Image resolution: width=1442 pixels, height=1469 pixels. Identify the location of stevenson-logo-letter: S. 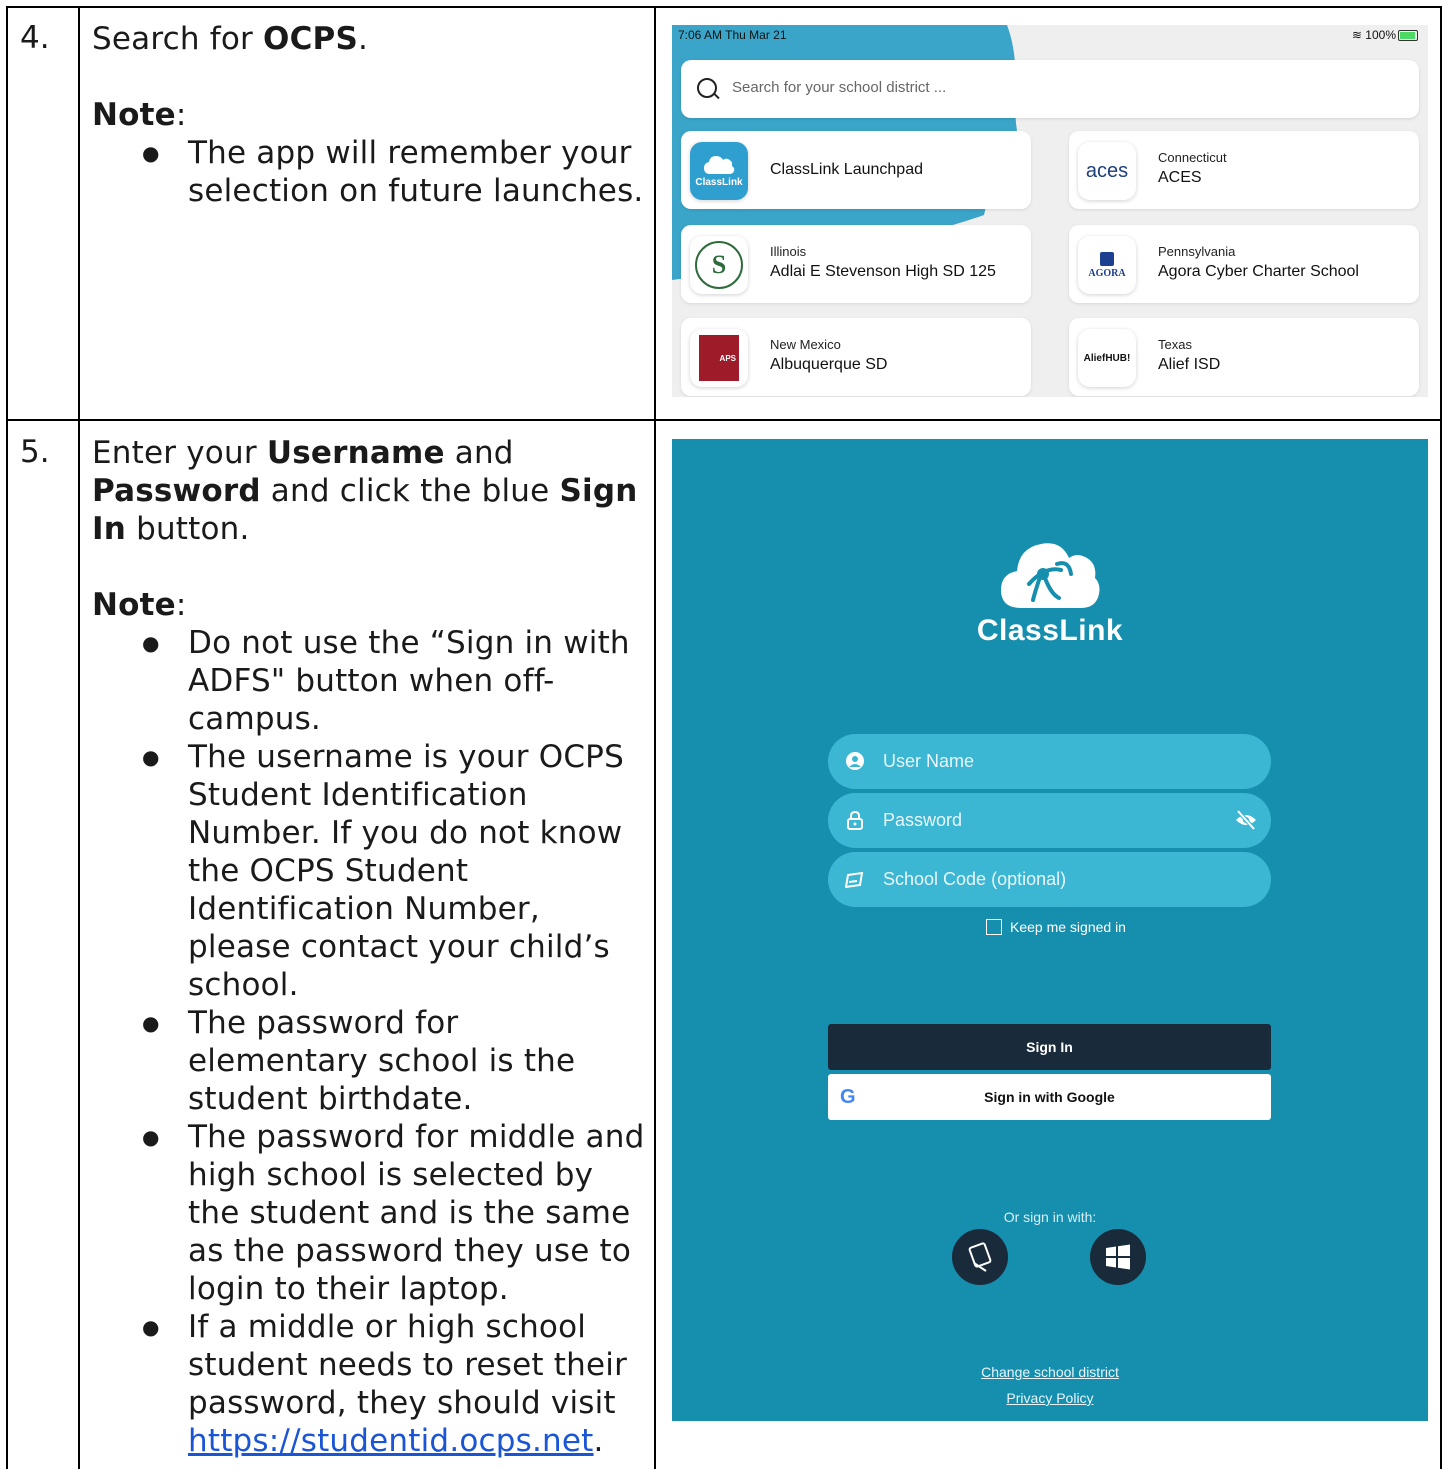
(719, 265).